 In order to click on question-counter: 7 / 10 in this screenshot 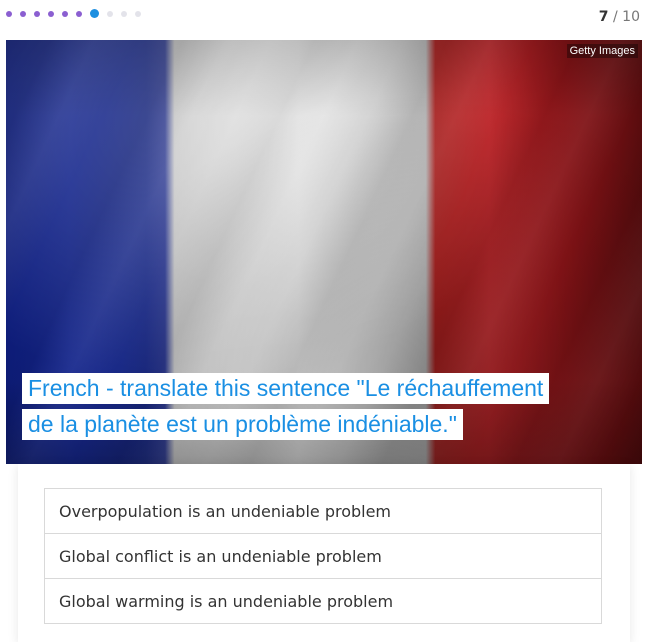, I will do `click(619, 17)`.